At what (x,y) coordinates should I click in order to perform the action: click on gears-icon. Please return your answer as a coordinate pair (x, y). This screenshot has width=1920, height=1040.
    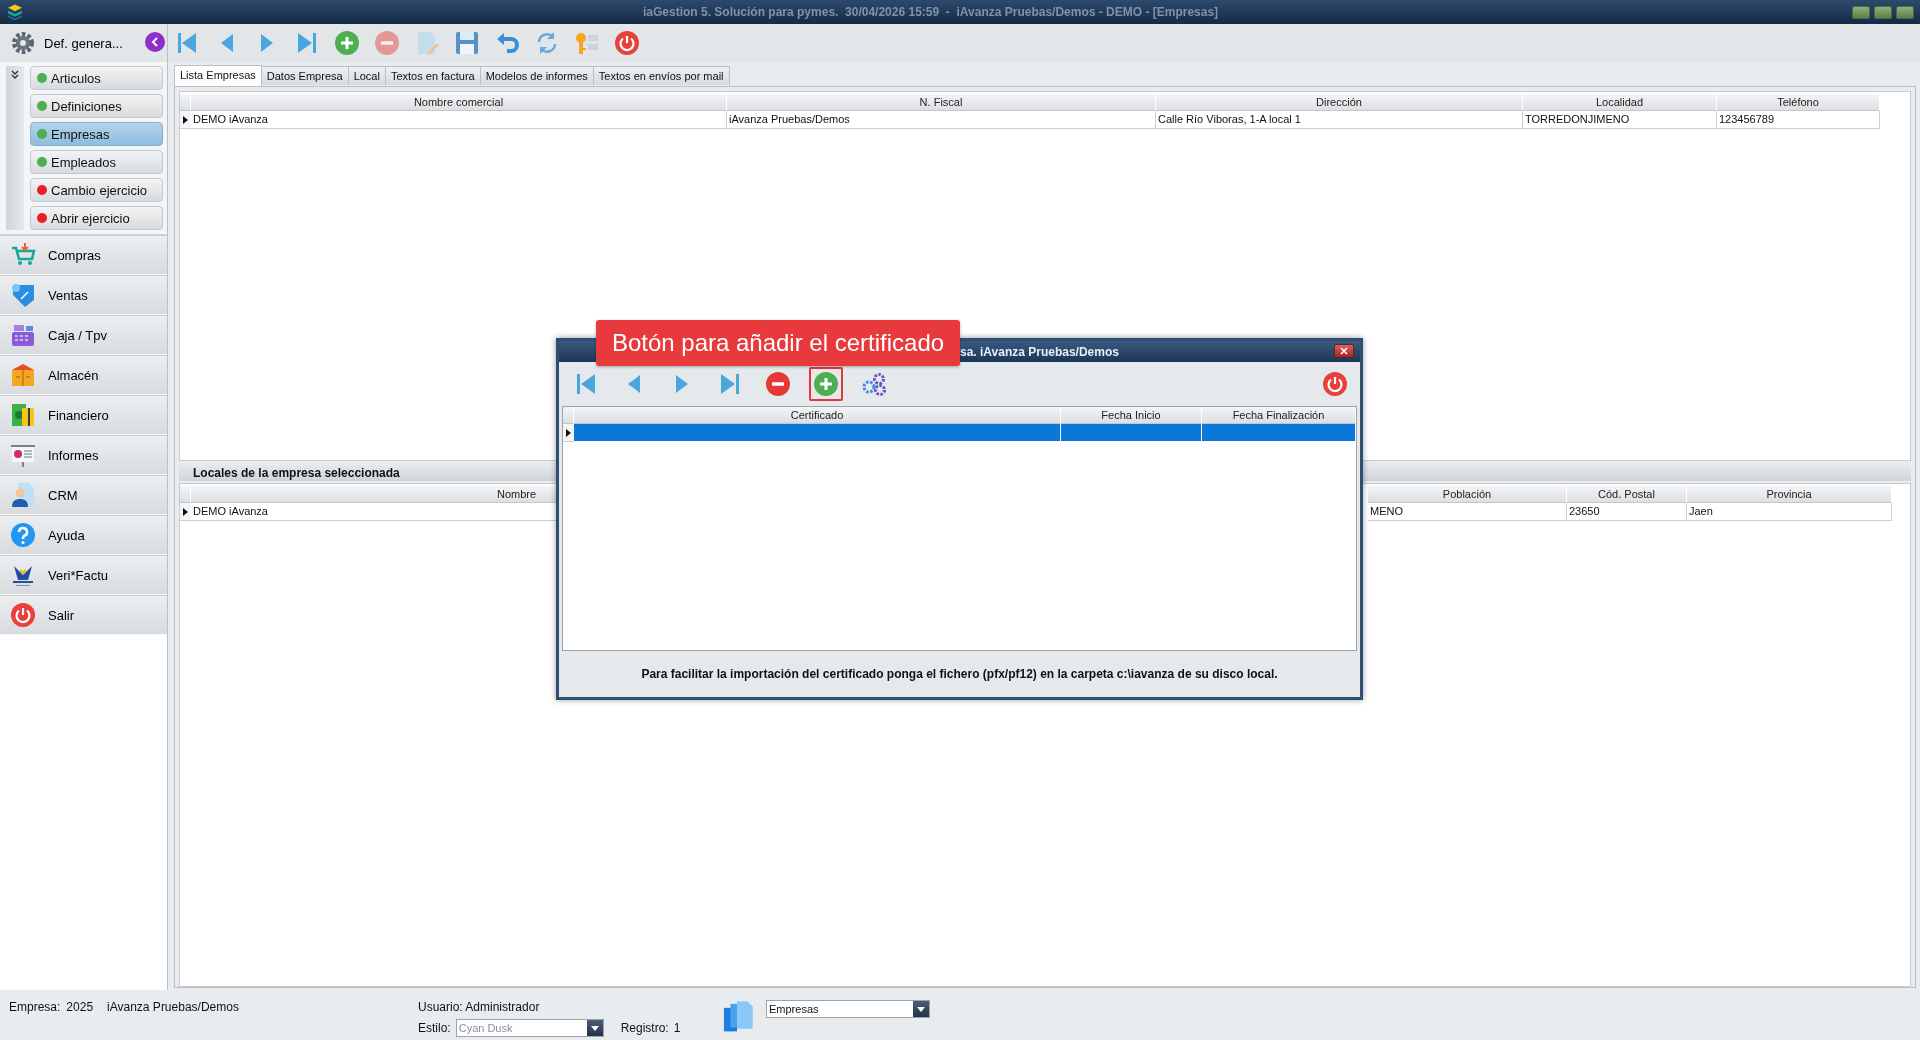
    Looking at the image, I should click on (874, 384).